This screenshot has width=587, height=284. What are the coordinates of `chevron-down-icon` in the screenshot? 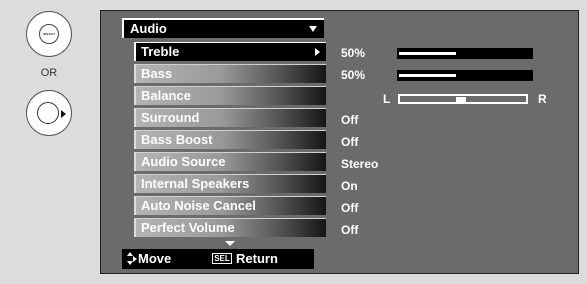 It's located at (313, 29).